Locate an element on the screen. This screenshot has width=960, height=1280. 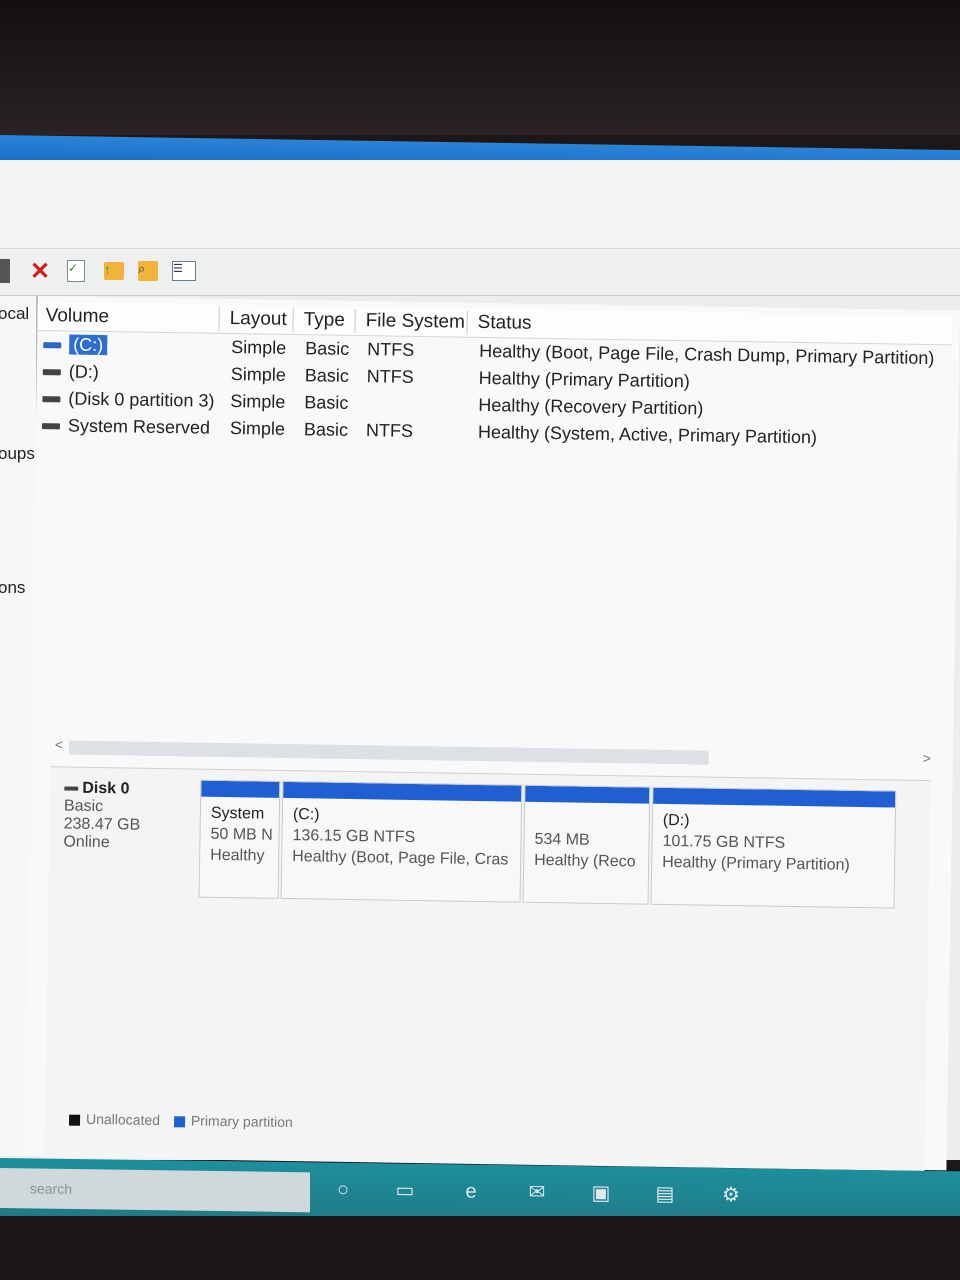
explorer-icon: ▤ is located at coordinates (665, 1194).